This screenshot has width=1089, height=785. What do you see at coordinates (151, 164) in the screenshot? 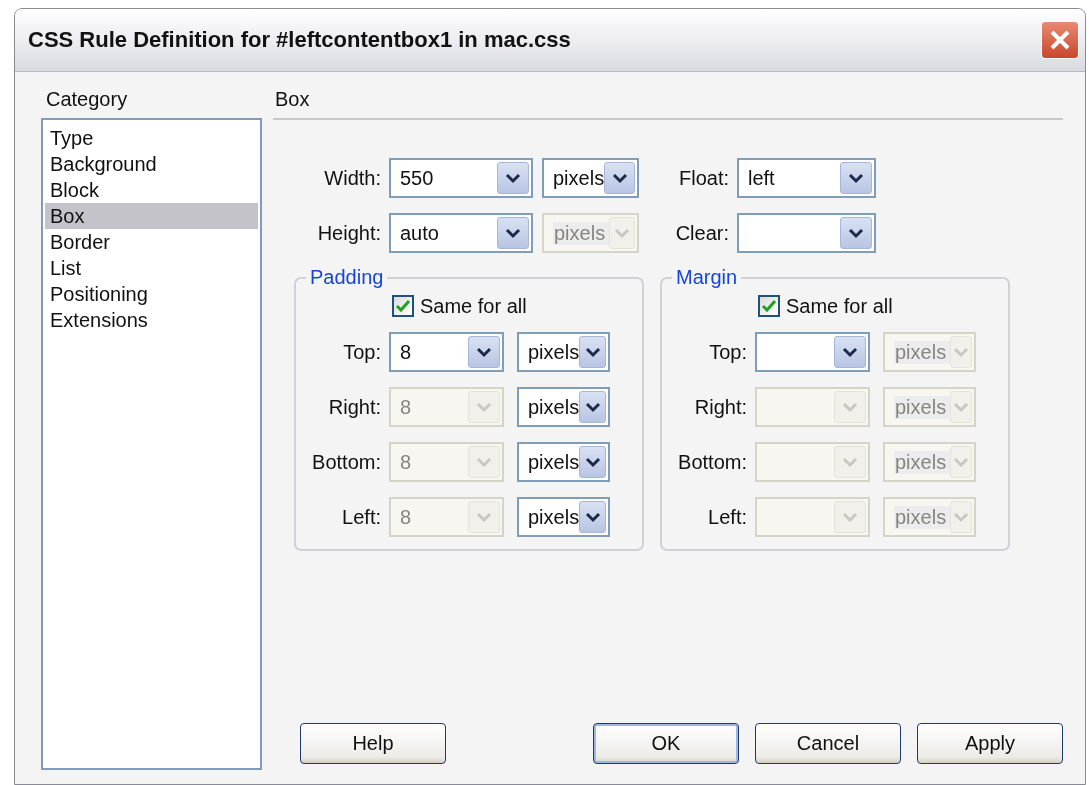
I see `category-item: Background` at bounding box center [151, 164].